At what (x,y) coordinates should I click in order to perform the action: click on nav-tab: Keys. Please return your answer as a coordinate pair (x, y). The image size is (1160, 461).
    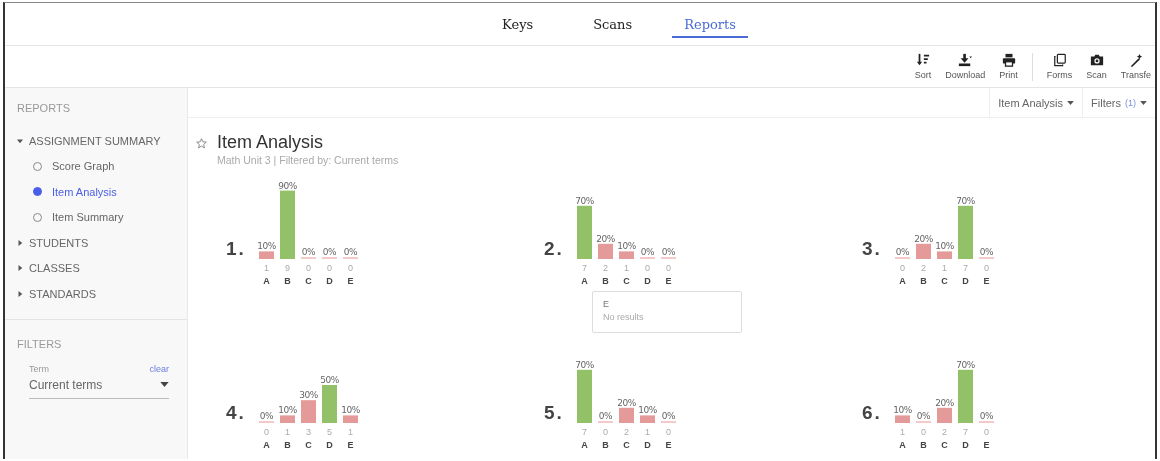
    Looking at the image, I should click on (518, 24).